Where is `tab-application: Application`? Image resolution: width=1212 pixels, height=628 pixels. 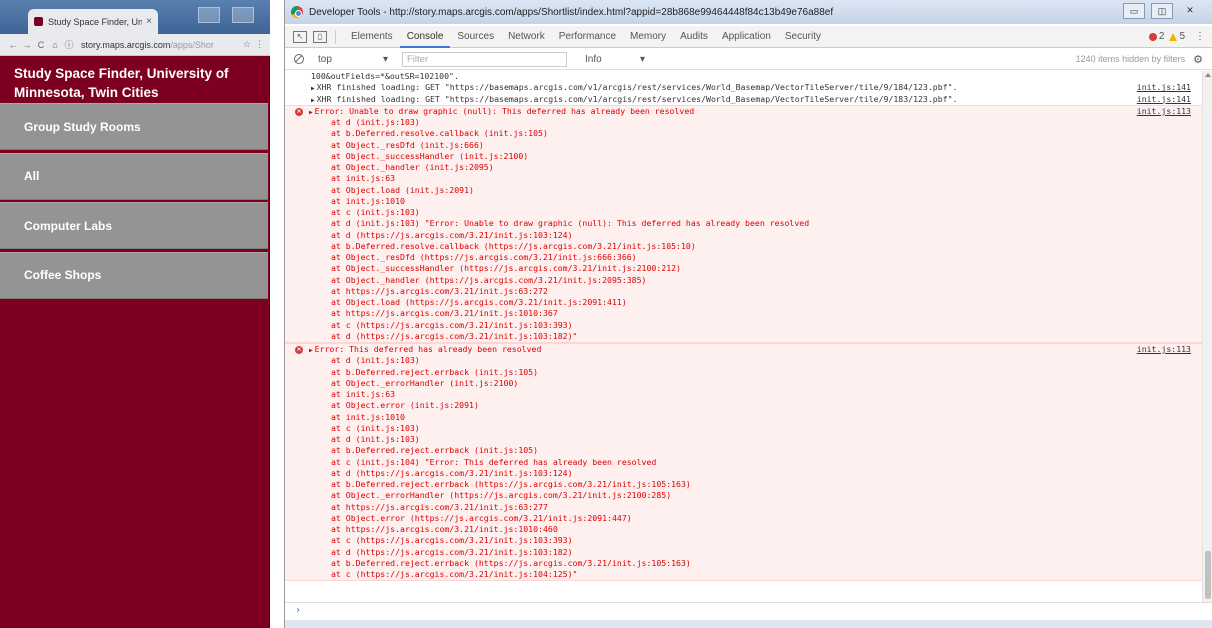 tab-application: Application is located at coordinates (746, 37).